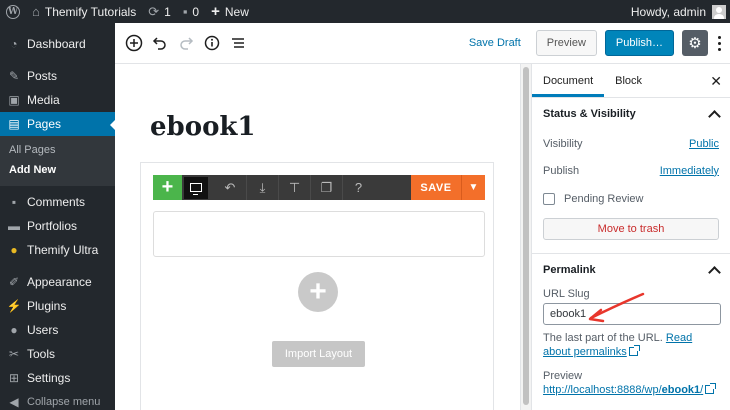 The width and height of the screenshot is (730, 410). I want to click on block-navigation-button, so click(238, 43).